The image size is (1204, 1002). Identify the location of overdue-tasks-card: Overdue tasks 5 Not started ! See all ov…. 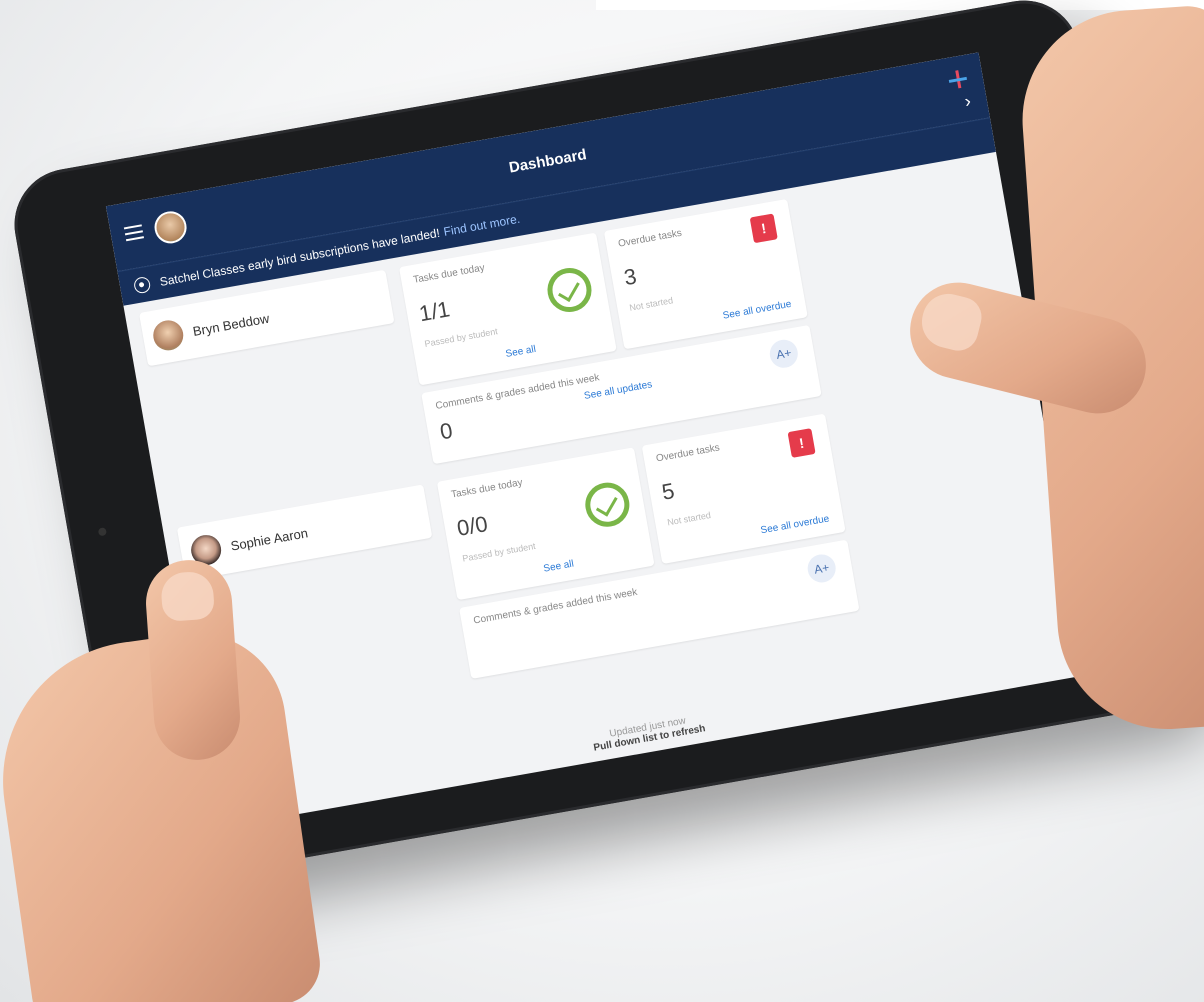
(743, 489).